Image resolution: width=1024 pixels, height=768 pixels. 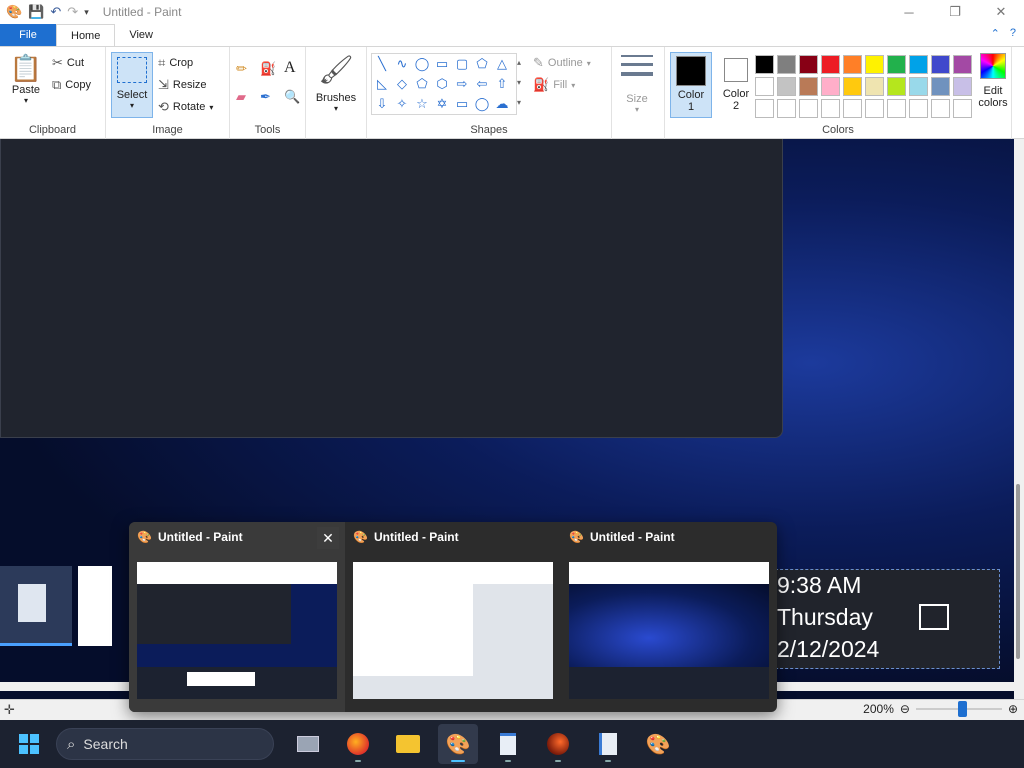 I want to click on callout-oval-shape-icon: ◯, so click(x=482, y=104).